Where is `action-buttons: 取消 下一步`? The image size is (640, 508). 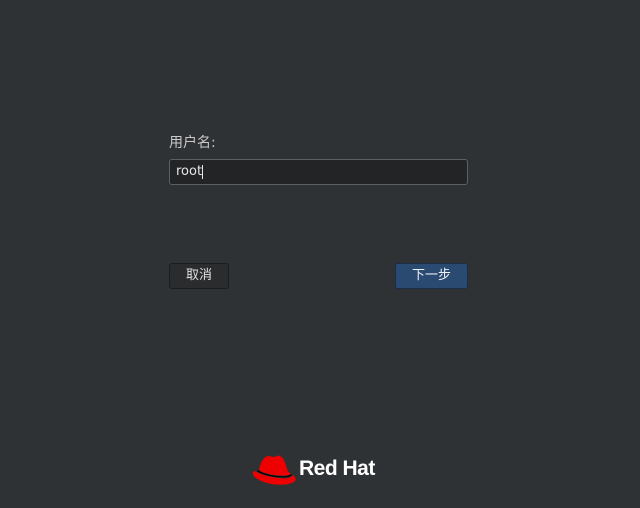
action-buttons: 取消 下一步 is located at coordinates (318, 276).